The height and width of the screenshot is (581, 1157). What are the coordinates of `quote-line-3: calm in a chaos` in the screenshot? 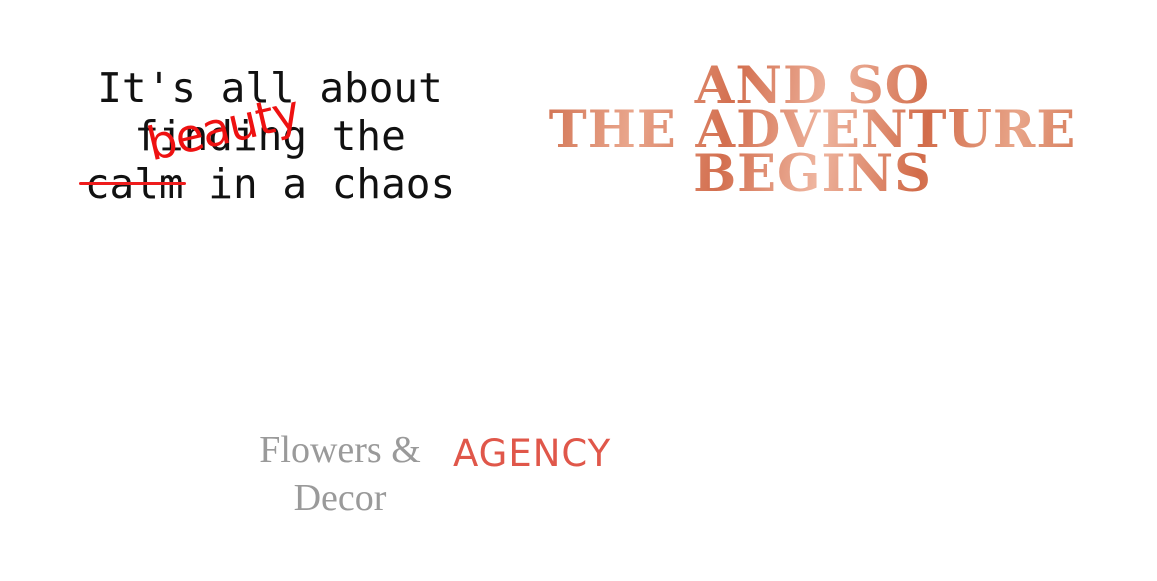 It's located at (270, 184).